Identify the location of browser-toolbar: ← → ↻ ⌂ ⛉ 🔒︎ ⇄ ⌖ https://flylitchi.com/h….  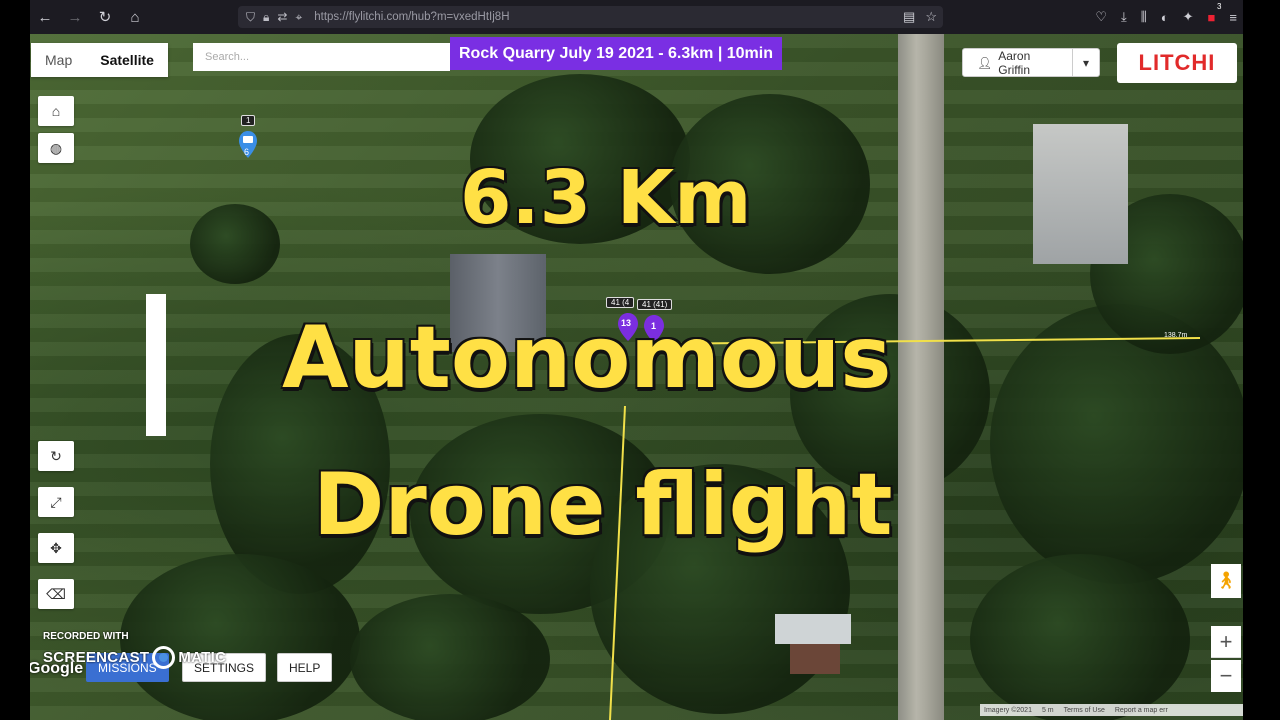
(636, 17).